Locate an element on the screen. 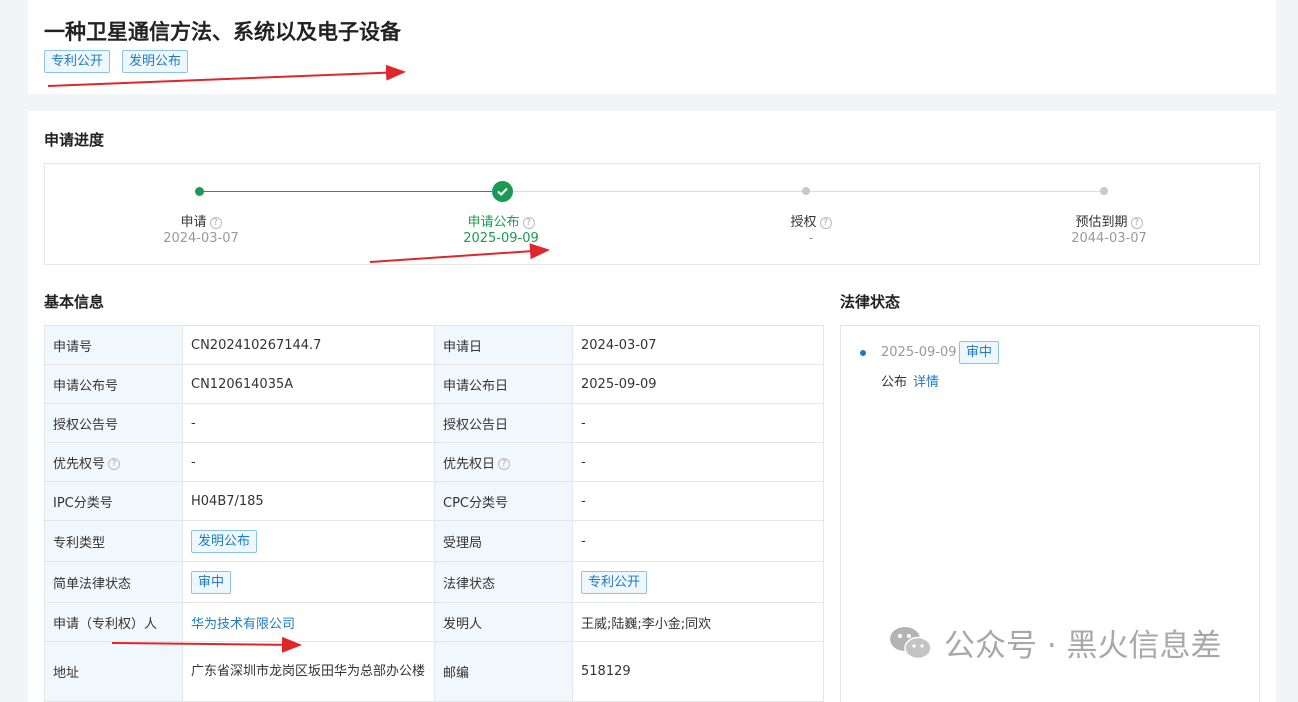 The image size is (1298, 702). step-apply: 申请? is located at coordinates (201, 220).